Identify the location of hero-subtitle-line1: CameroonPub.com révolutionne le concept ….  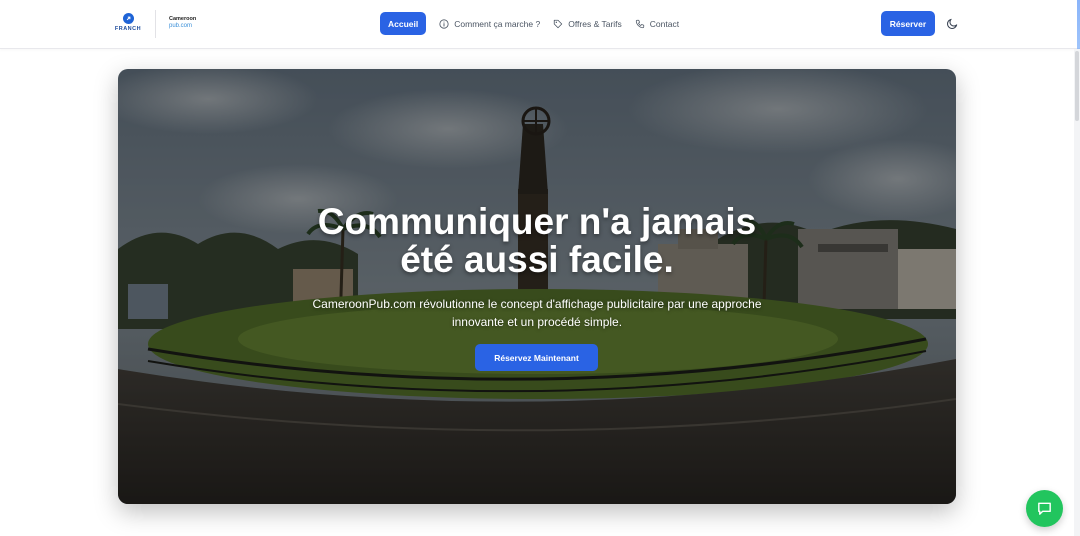
(537, 304).